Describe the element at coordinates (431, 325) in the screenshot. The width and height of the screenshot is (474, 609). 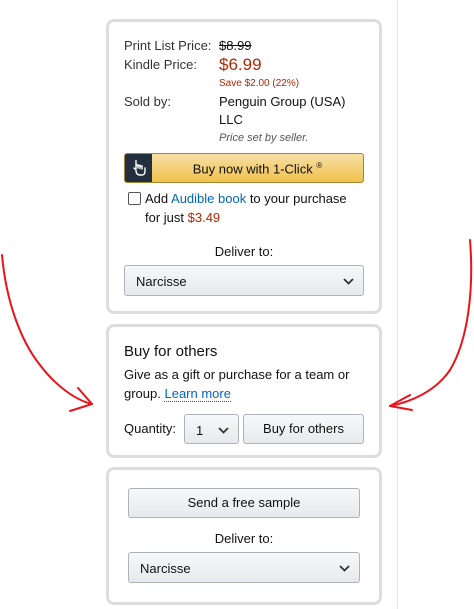
I see `right-arrow-annotation` at that location.